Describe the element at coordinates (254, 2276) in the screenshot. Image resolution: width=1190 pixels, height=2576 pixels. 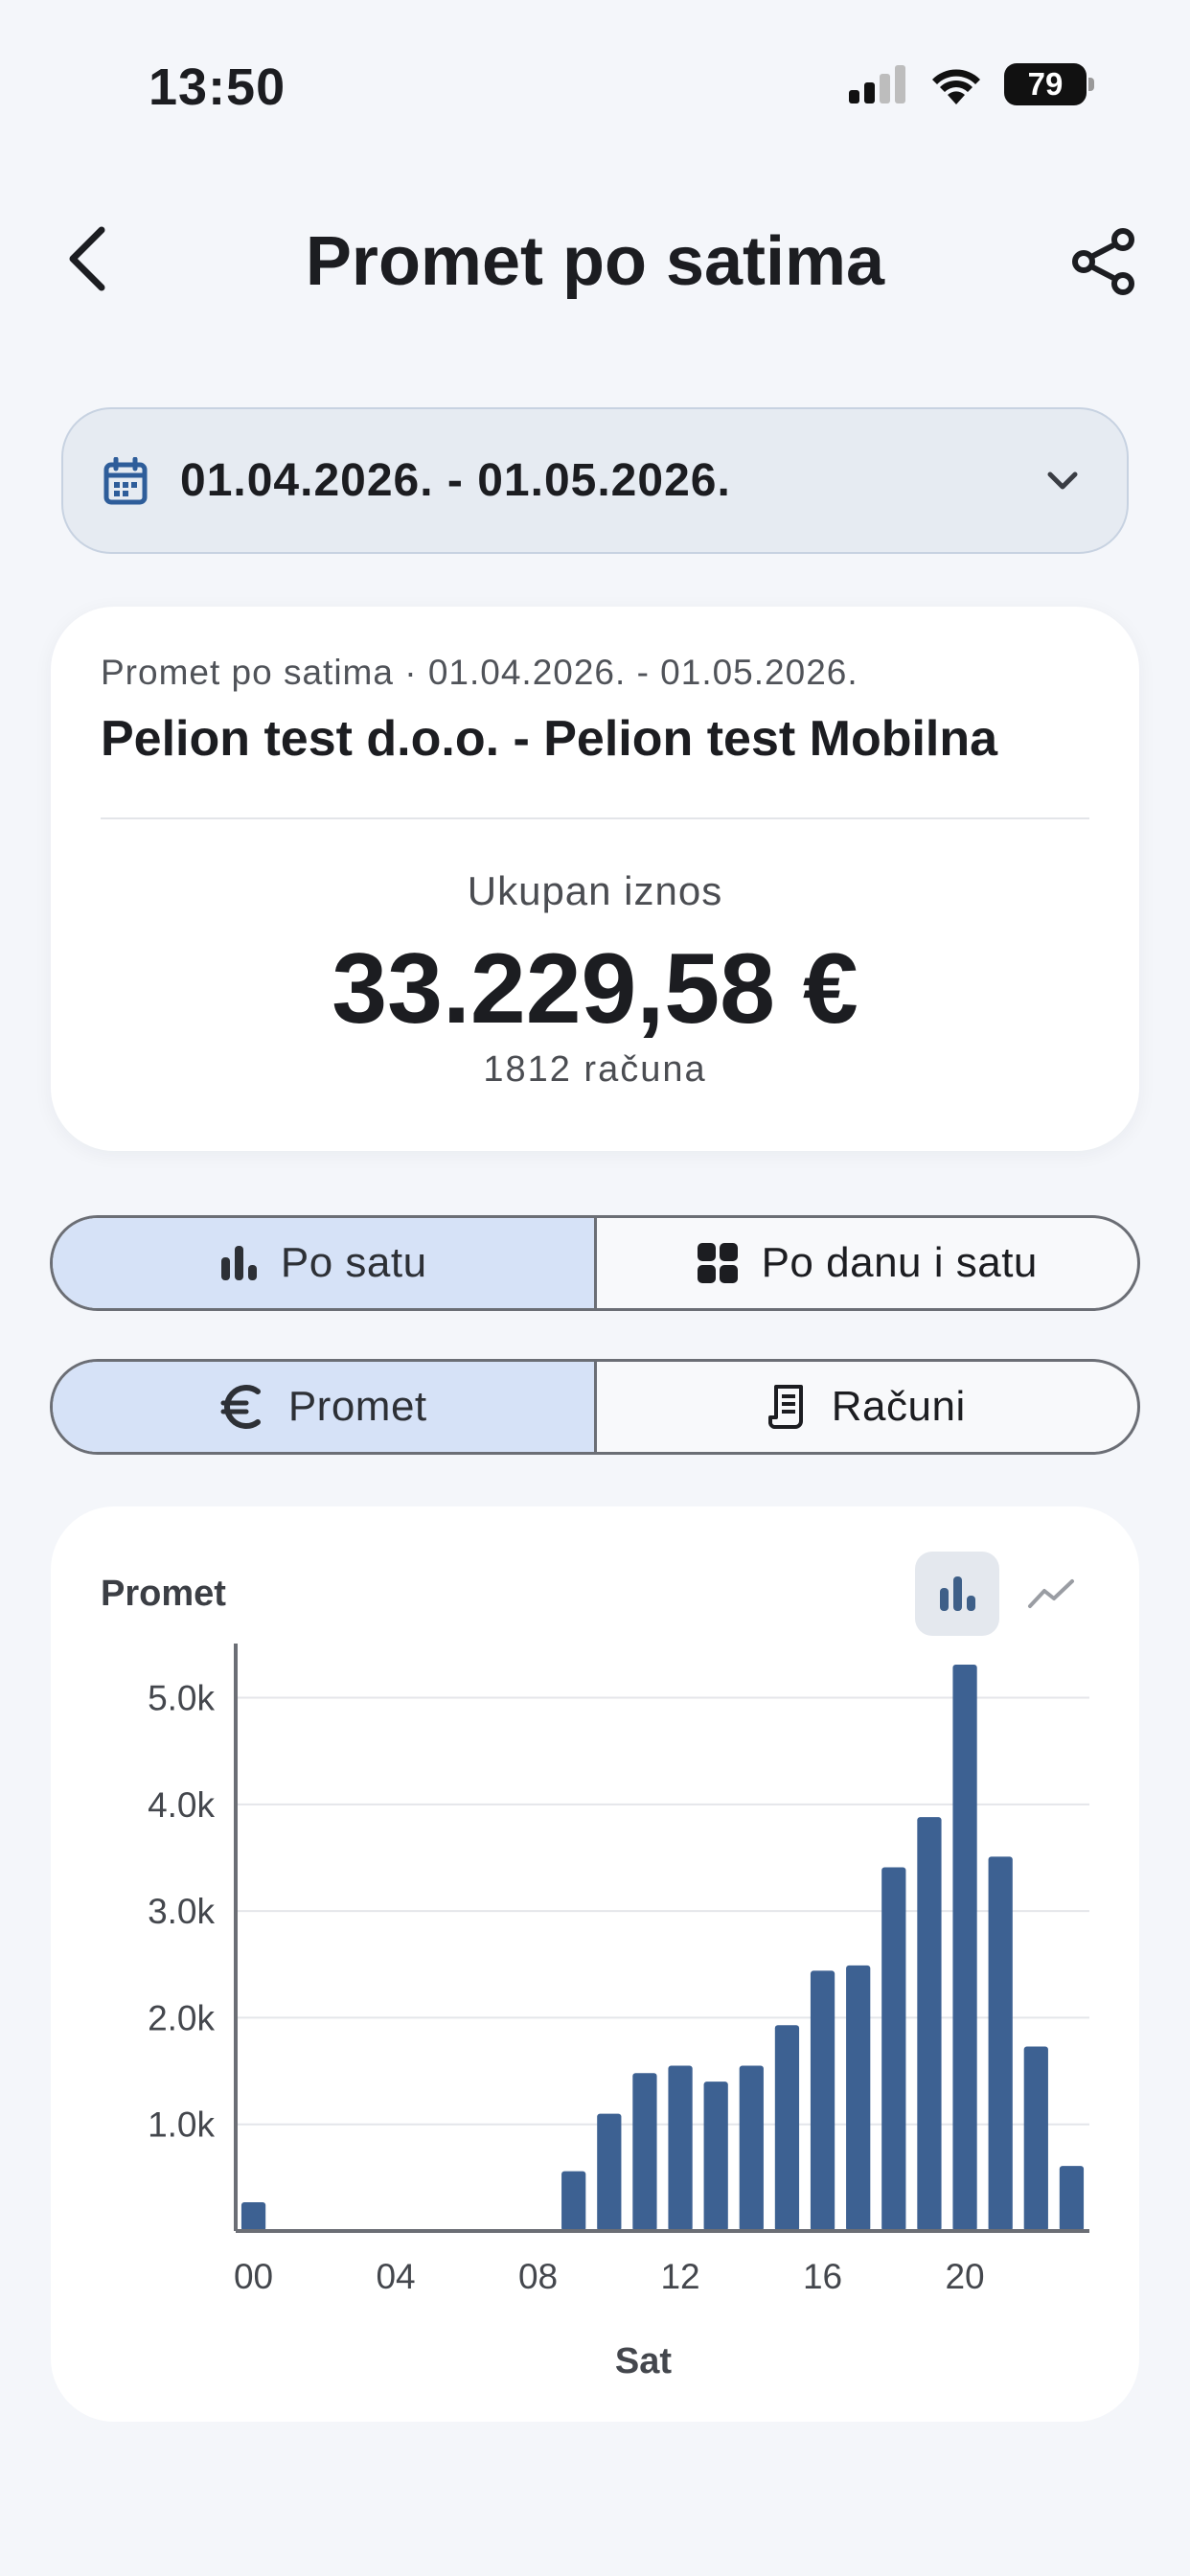
I see `x-tick-label: 00` at that location.